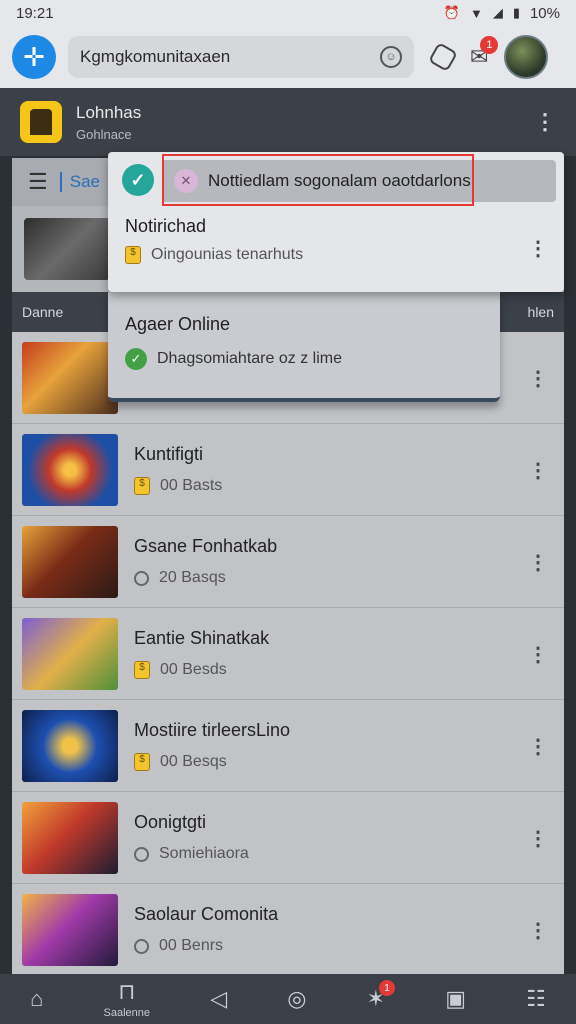 The image size is (576, 1024). I want to click on top-app-bar: ✛ ☺ ✉ 1, so click(288, 57).